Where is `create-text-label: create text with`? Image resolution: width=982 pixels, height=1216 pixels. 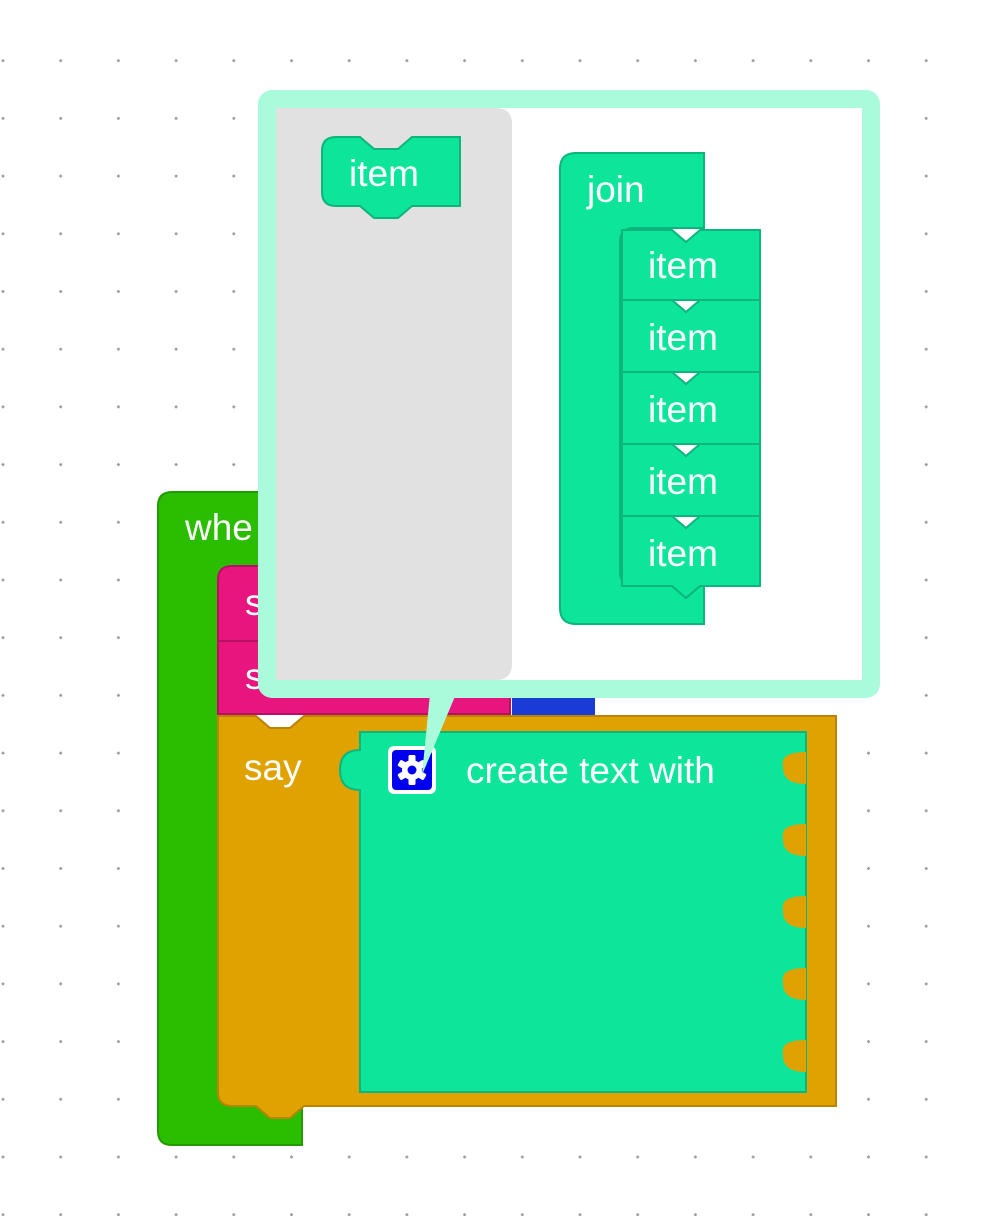
create-text-label: create text with is located at coordinates (590, 770).